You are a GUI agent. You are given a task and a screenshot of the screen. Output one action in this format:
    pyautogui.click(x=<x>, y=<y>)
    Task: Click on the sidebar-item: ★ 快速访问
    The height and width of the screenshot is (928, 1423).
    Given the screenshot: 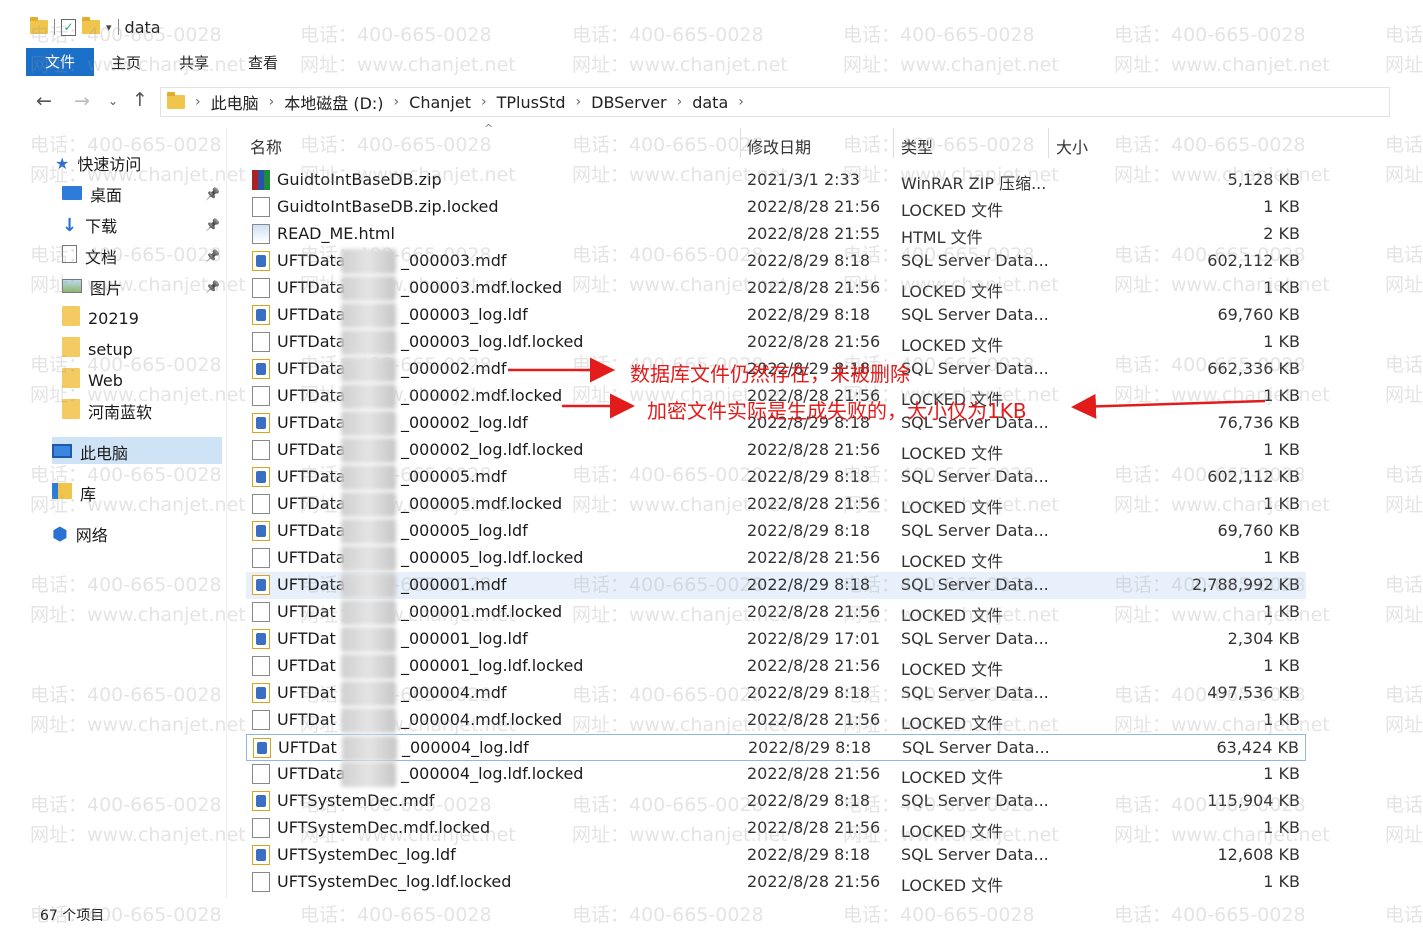 What is the action you would take?
    pyautogui.click(x=98, y=163)
    